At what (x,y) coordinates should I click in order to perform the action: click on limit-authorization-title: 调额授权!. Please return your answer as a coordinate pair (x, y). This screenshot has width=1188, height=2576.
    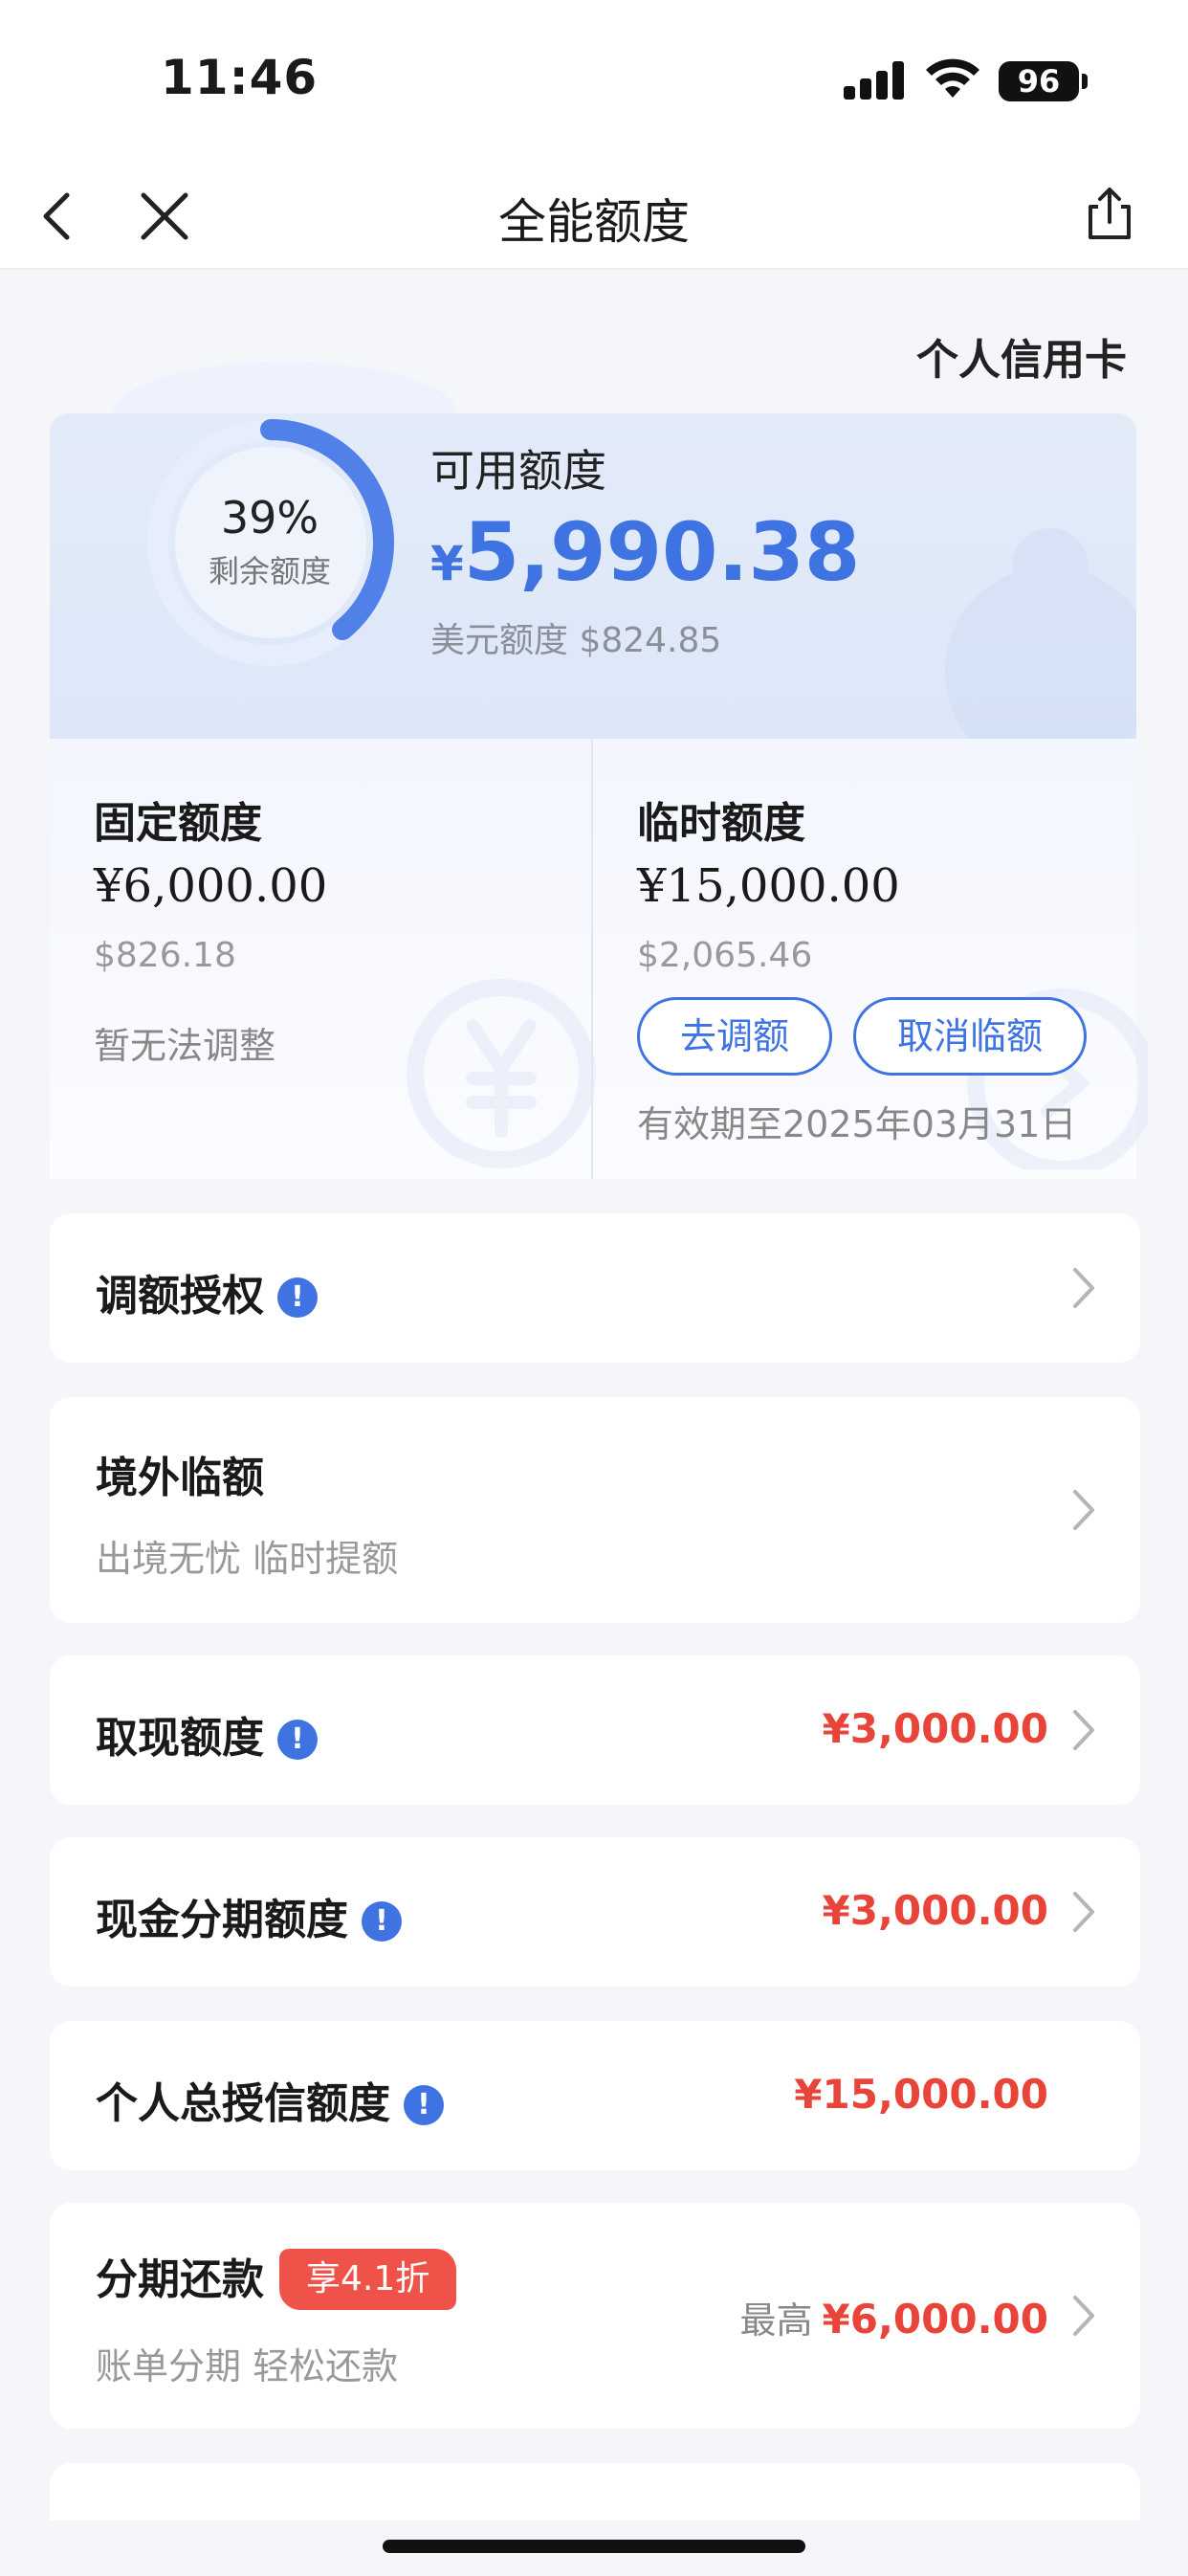
    Looking at the image, I should click on (207, 1291).